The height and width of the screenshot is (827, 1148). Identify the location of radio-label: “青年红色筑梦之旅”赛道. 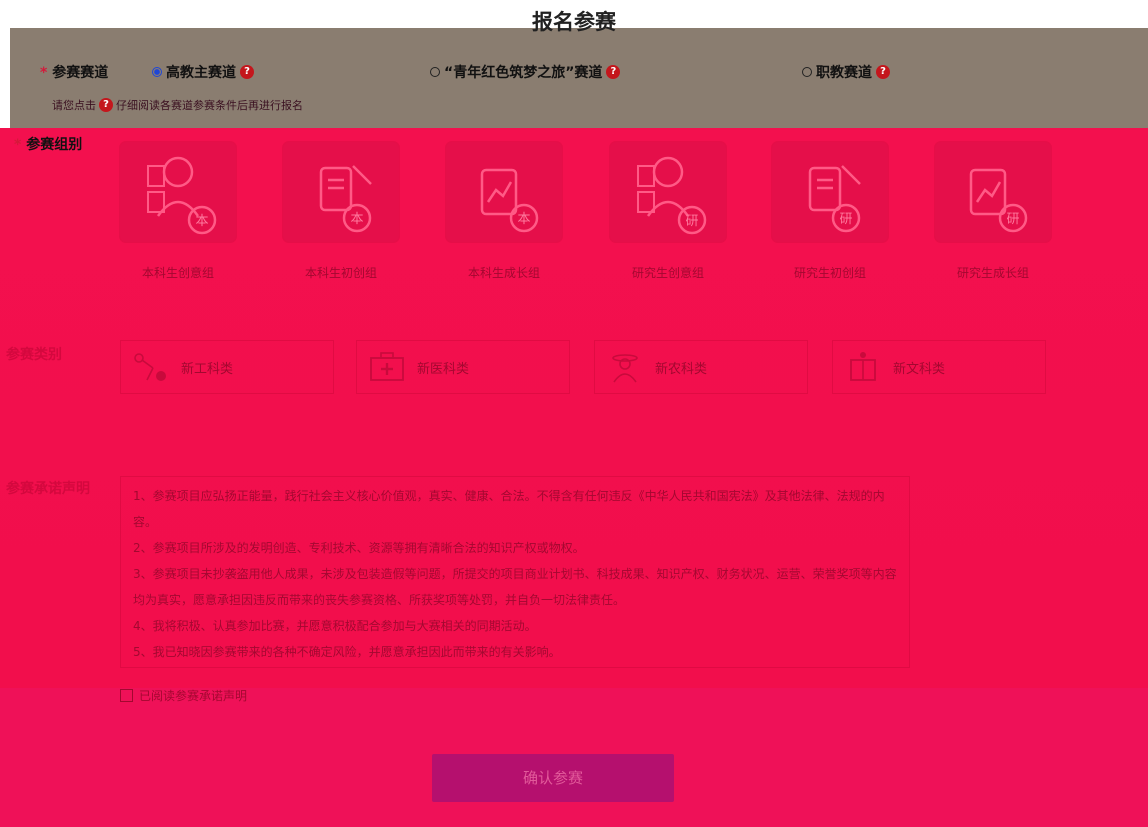
(523, 73).